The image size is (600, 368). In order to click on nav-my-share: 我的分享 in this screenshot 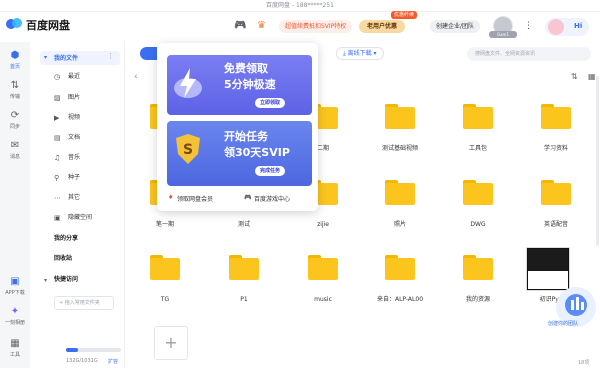, I will do `click(66, 239)`.